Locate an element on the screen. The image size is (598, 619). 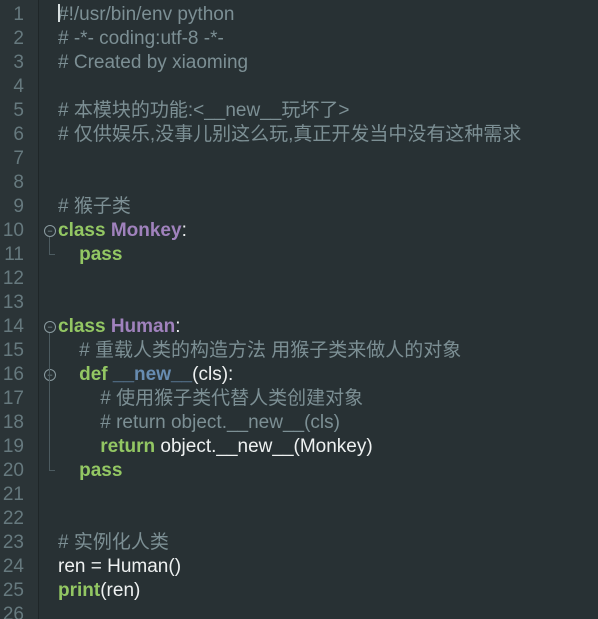
line-number: 8 is located at coordinates (18, 182).